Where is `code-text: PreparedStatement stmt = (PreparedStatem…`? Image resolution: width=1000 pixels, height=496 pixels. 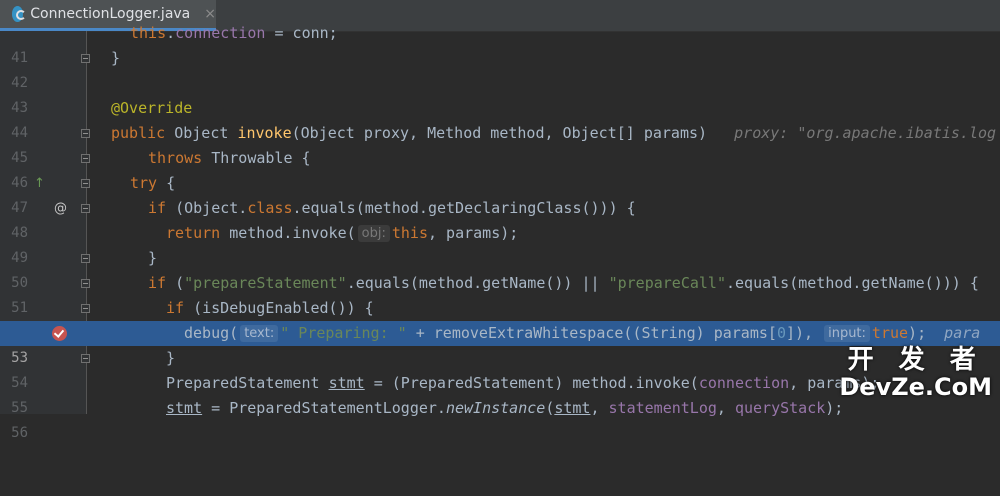
code-text: PreparedStatement stmt = (PreparedStatem… is located at coordinates (523, 383).